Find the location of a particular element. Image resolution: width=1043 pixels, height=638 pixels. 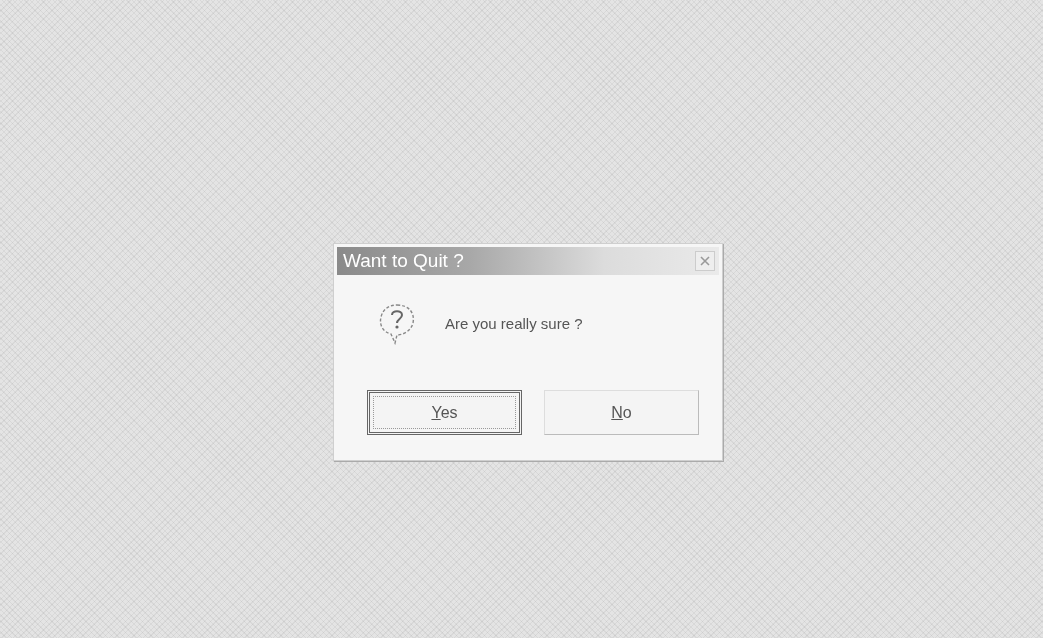

dialog-button: Yes is located at coordinates (444, 412).